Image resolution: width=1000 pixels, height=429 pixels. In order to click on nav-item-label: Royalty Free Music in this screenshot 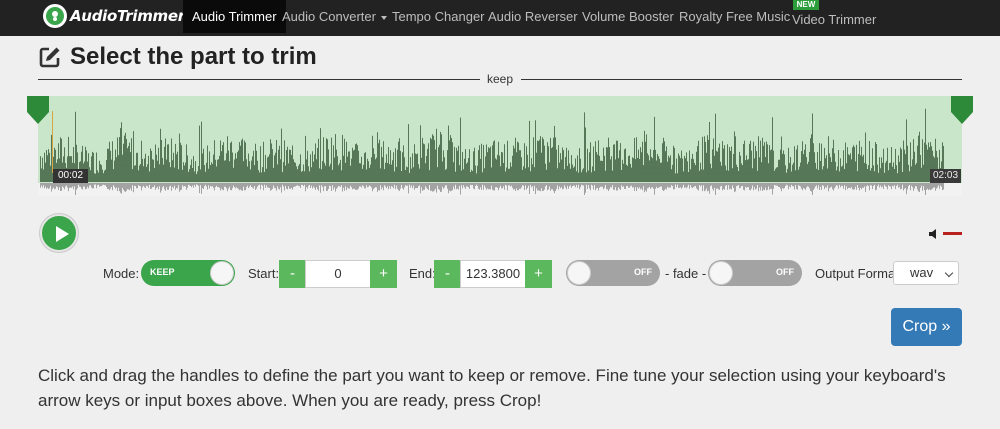, I will do `click(735, 16)`.